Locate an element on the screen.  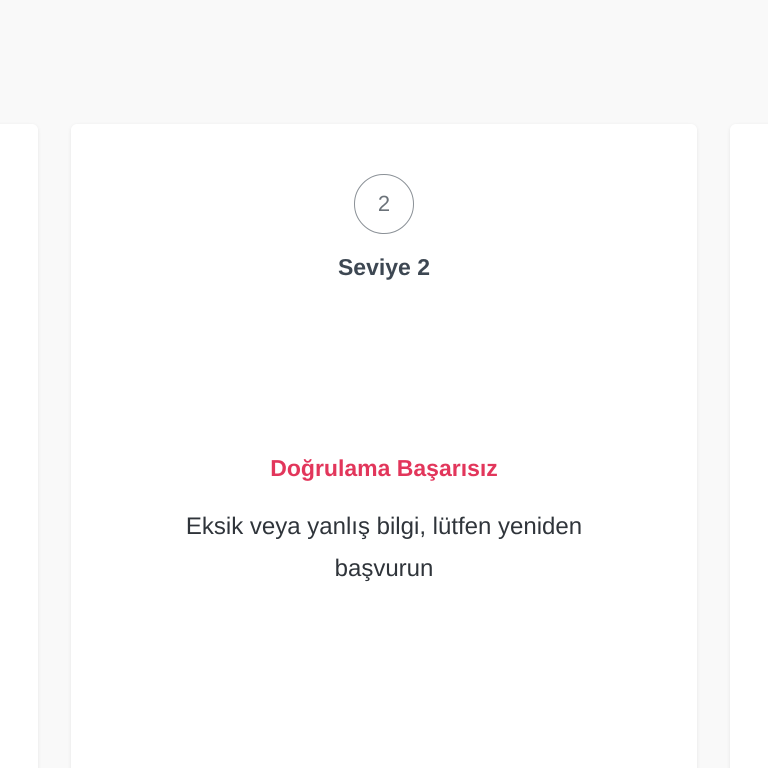
level-title: Seviye 2 is located at coordinates (384, 267).